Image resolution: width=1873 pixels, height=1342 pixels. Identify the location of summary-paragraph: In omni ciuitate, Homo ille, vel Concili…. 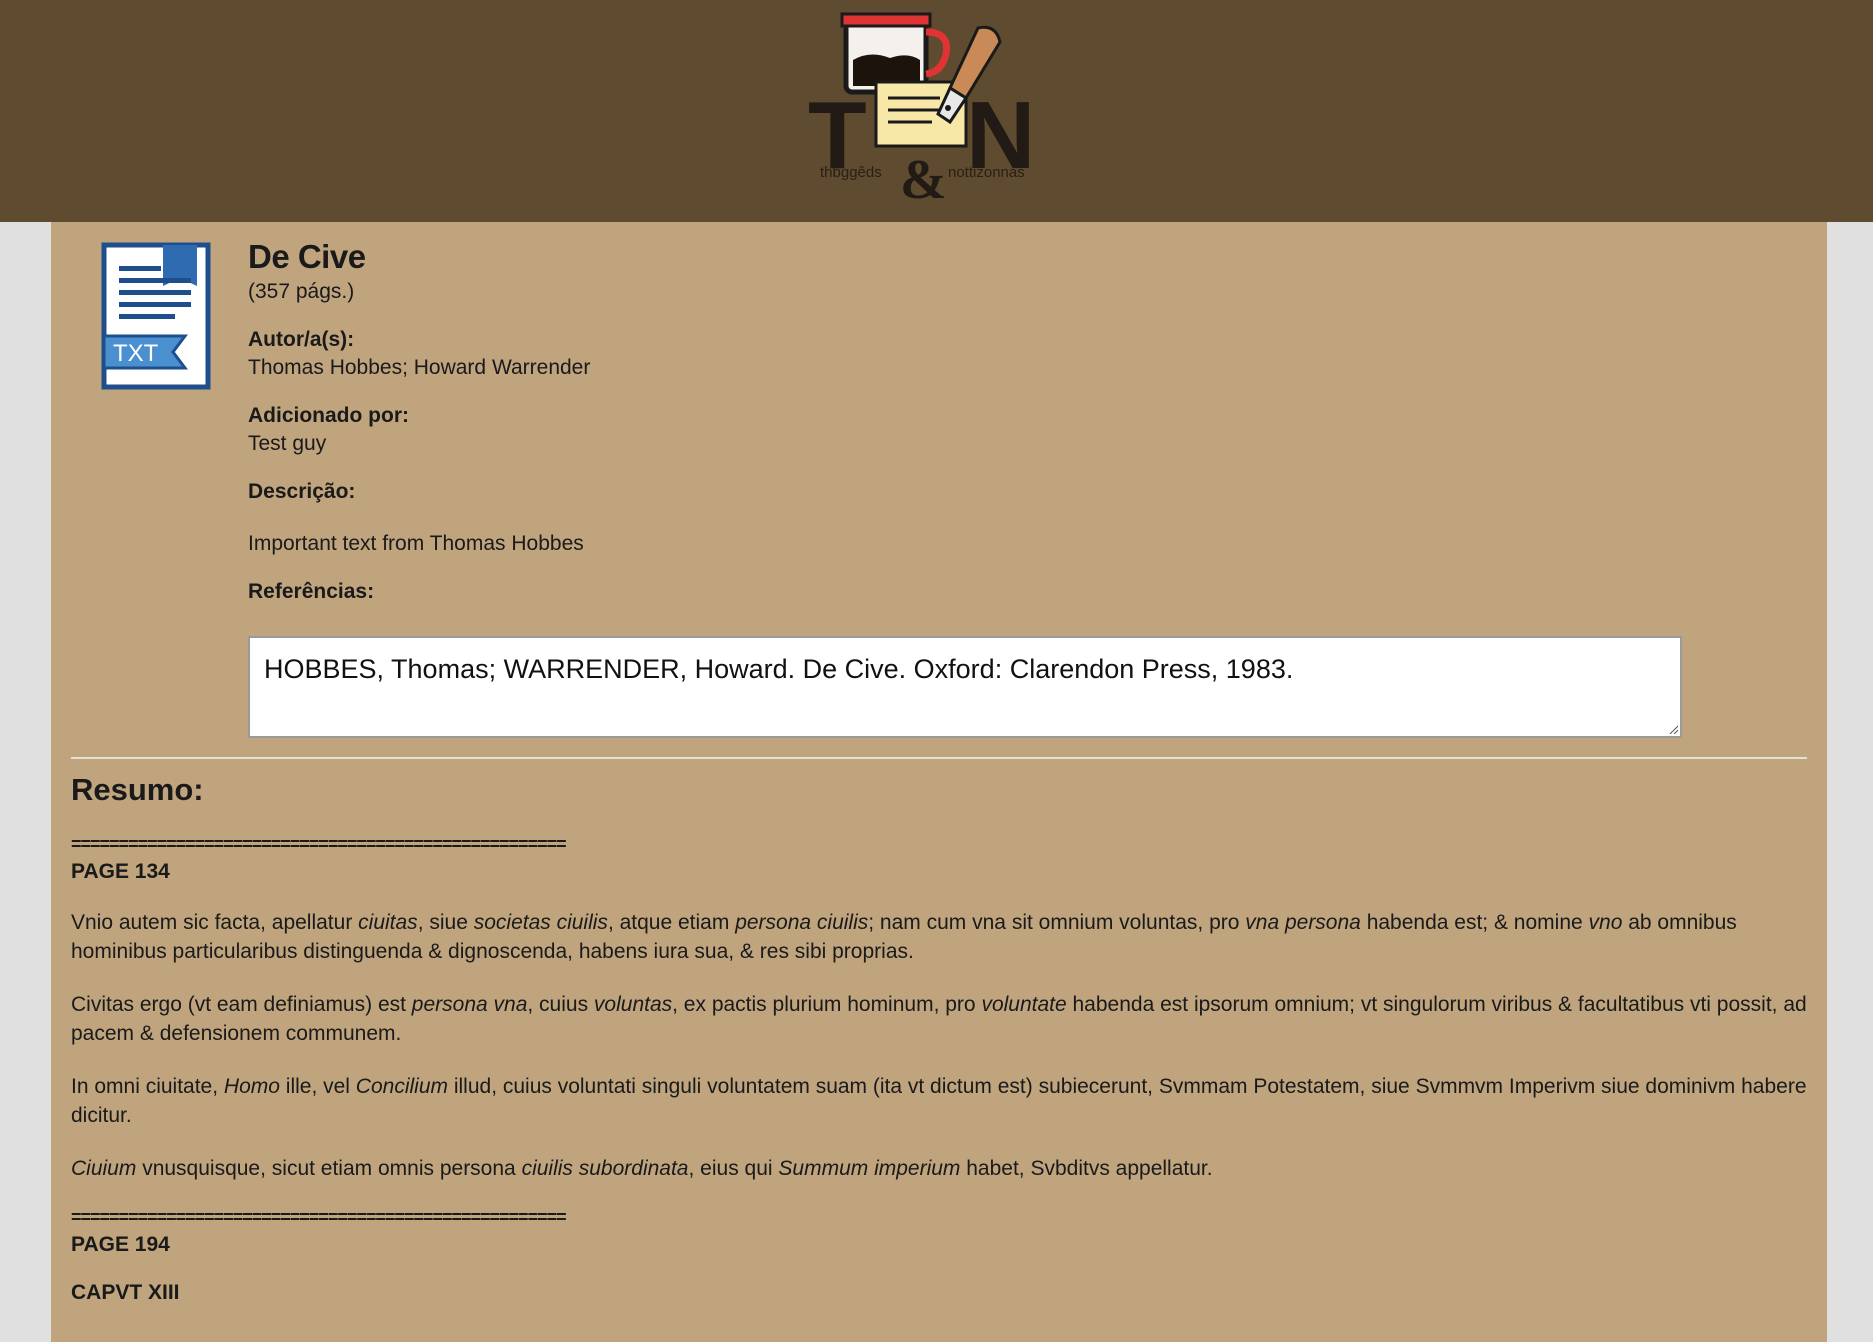
(939, 1101).